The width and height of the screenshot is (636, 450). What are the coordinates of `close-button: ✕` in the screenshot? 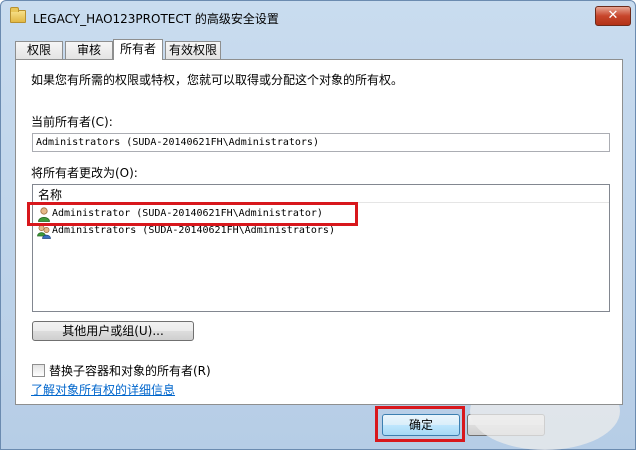 It's located at (613, 16).